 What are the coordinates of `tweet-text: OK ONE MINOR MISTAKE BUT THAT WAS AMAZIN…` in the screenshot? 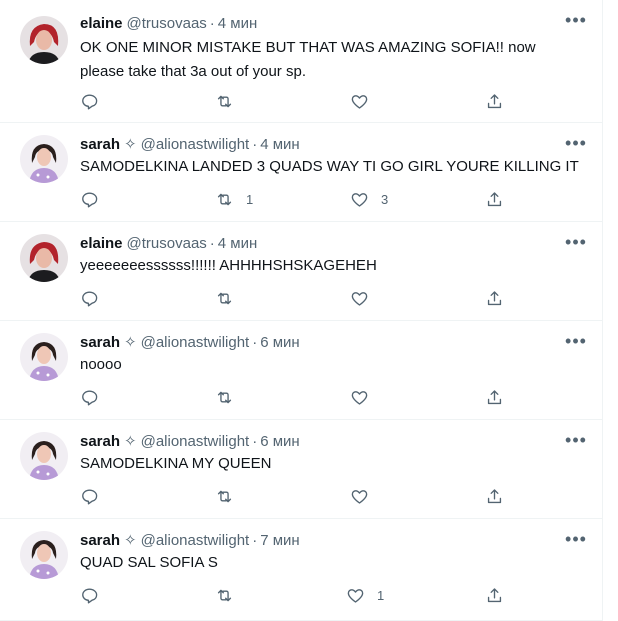 It's located at (308, 59).